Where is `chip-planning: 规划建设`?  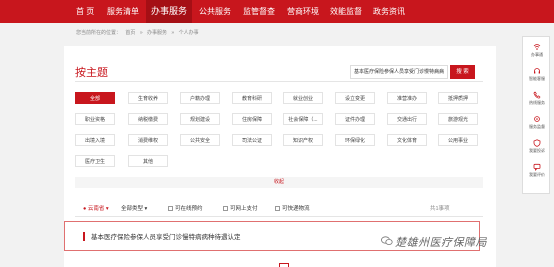
chip-planning: 规划建设 is located at coordinates (200, 119).